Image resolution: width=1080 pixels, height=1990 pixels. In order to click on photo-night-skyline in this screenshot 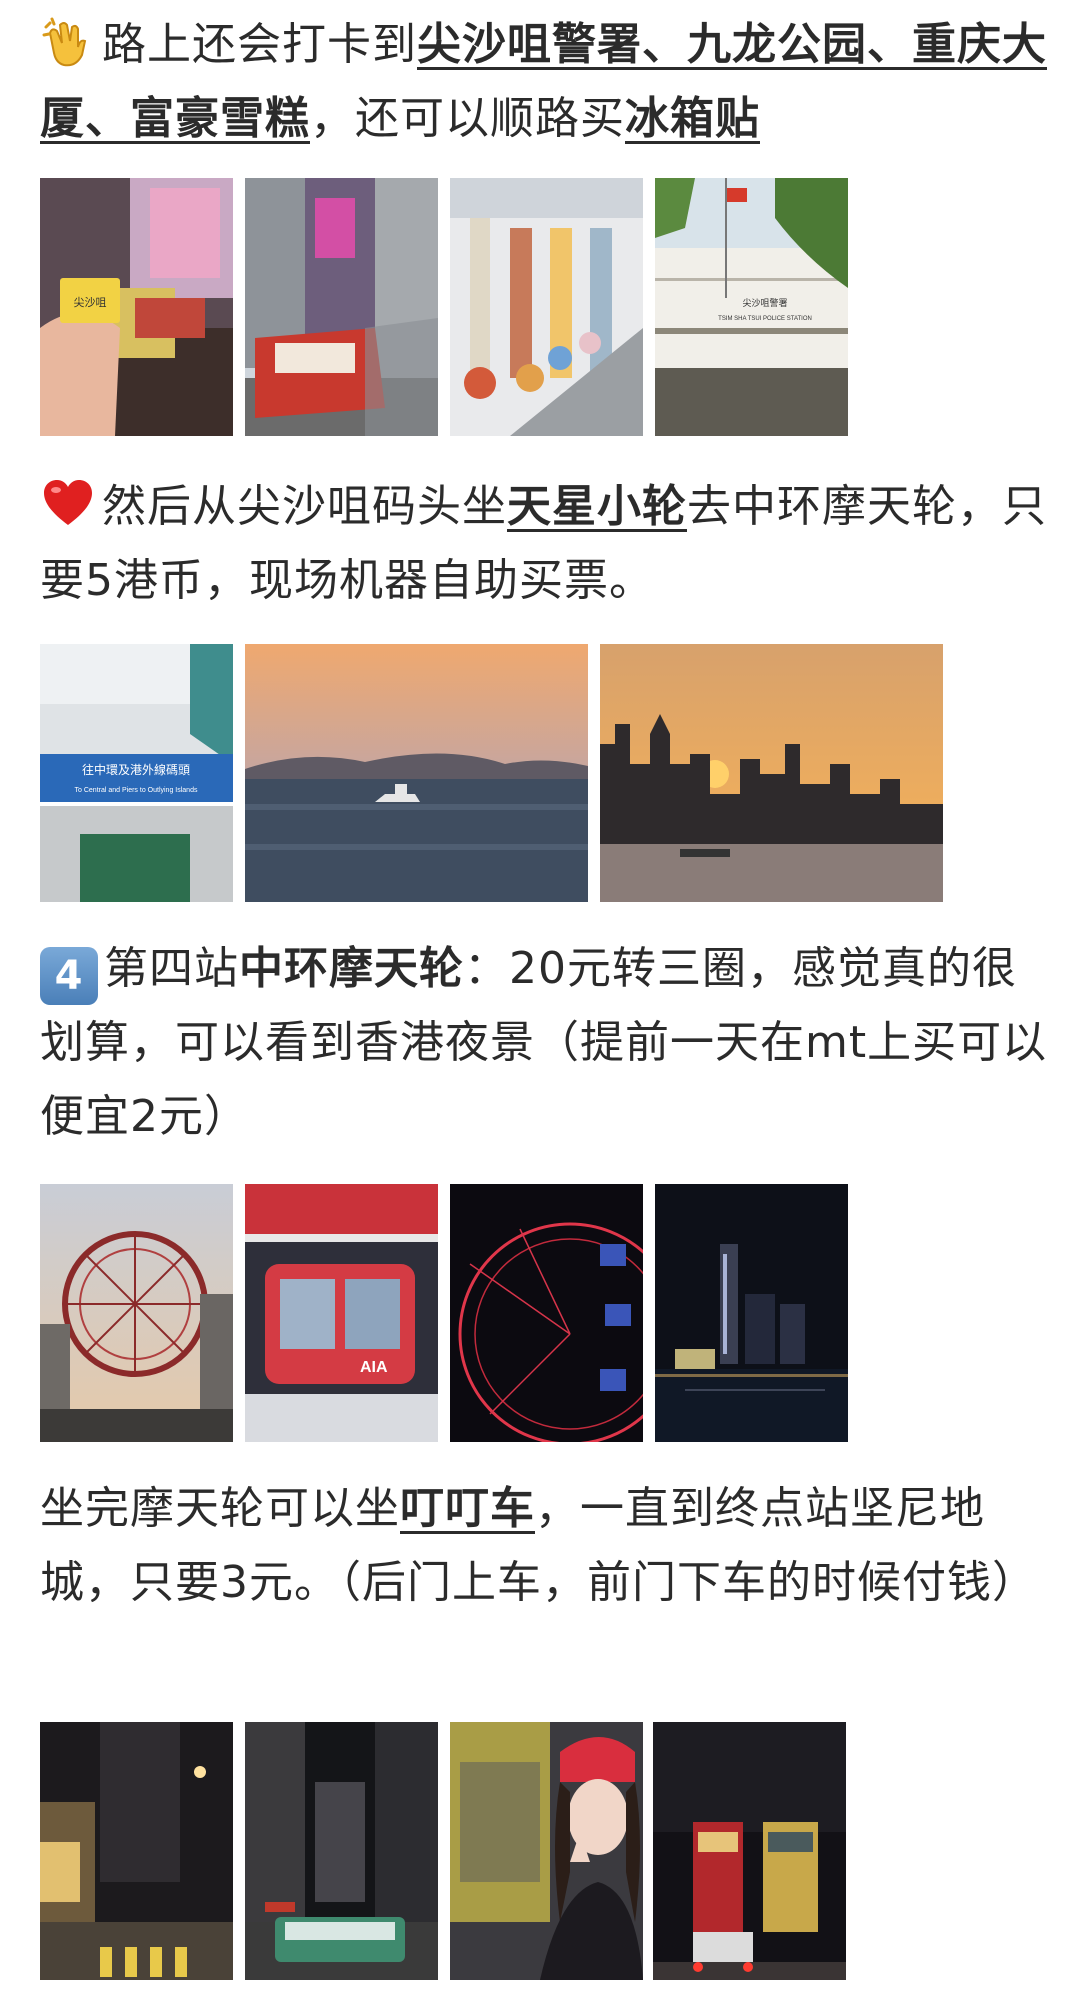, I will do `click(751, 1313)`.